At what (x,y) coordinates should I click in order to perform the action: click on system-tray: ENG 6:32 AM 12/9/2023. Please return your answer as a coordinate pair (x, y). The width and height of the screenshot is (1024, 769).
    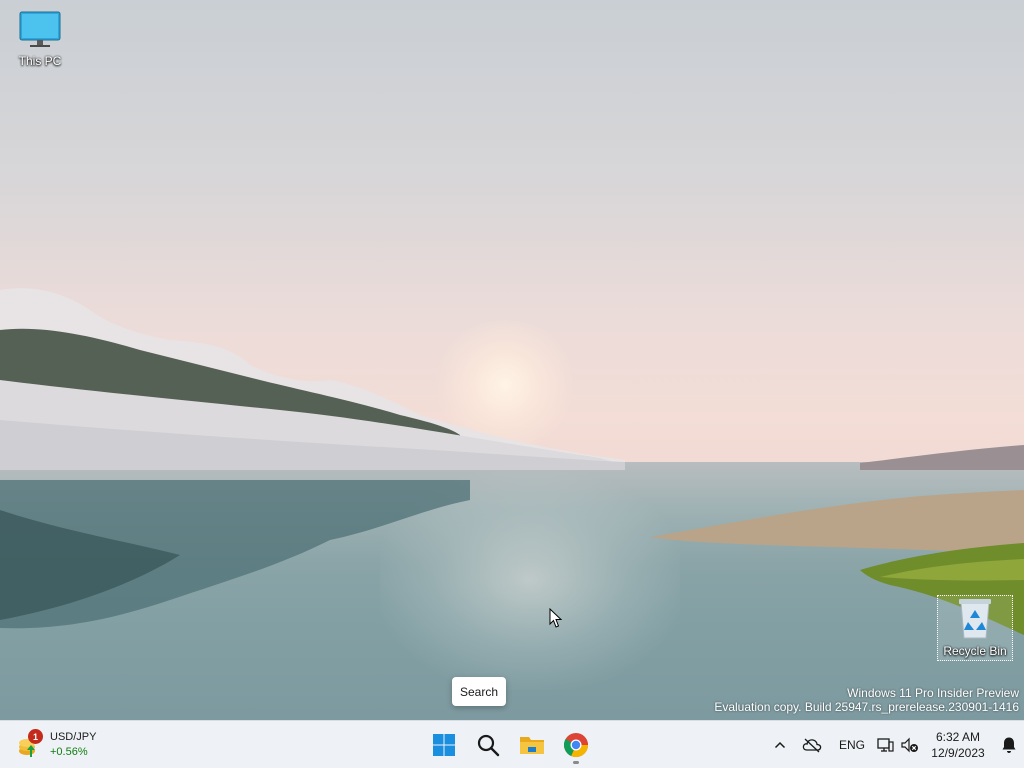
    Looking at the image, I should click on (896, 745).